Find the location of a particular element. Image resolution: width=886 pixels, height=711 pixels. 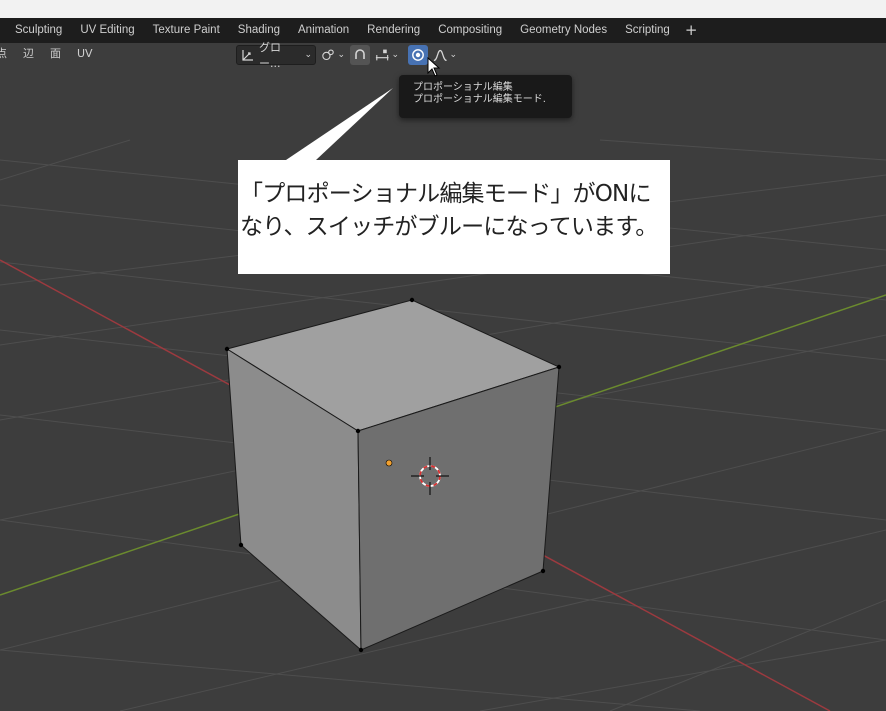

object-origin is located at coordinates (389, 463).